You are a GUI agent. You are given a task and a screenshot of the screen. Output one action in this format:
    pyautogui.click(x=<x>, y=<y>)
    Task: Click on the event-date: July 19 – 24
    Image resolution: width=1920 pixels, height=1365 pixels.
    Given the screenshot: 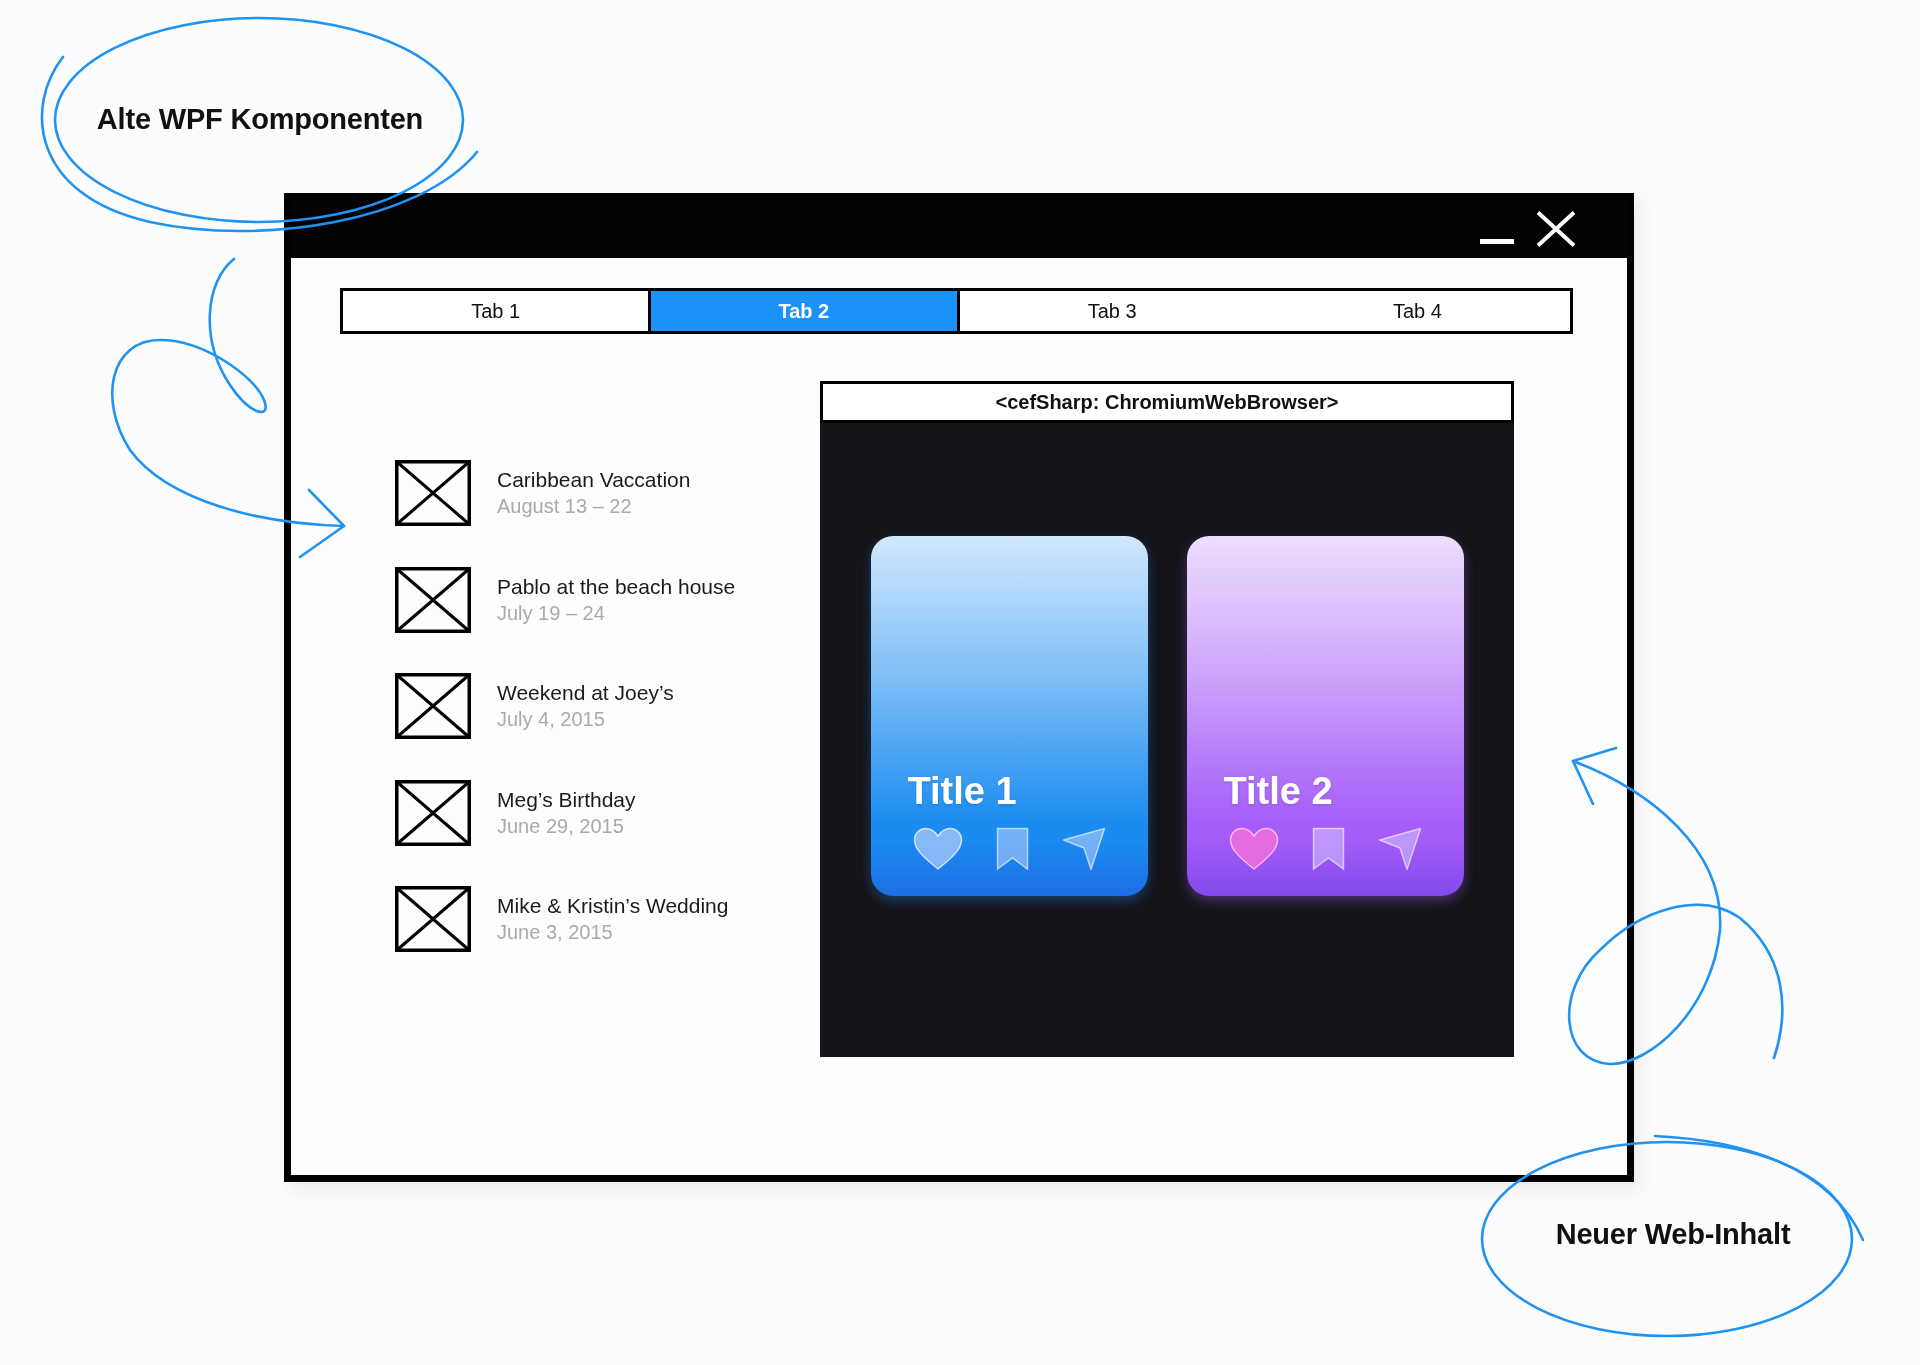 What is the action you would take?
    pyautogui.click(x=551, y=613)
    